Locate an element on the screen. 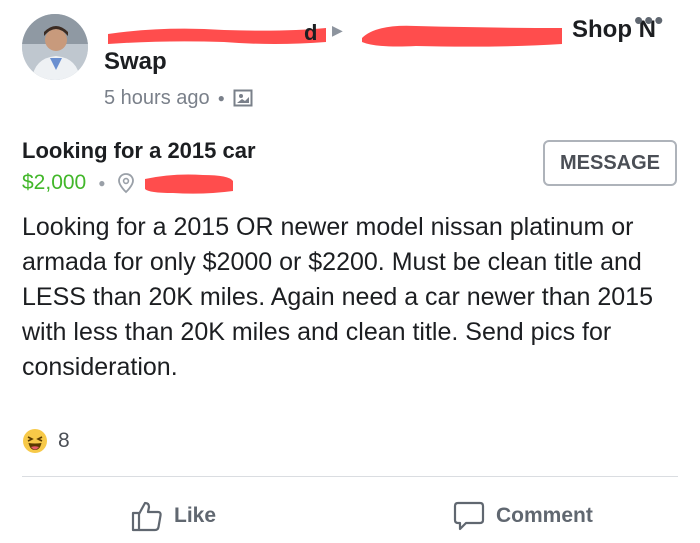 Image resolution: width=700 pixels, height=543 pixels. comment-button: Comment is located at coordinates (522, 516).